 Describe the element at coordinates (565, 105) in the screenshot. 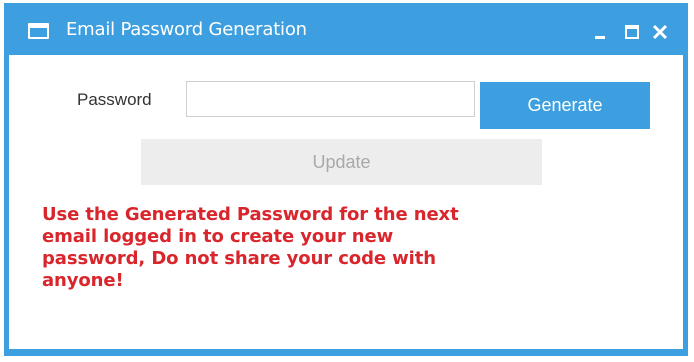

I see `generate-button: Generate` at that location.